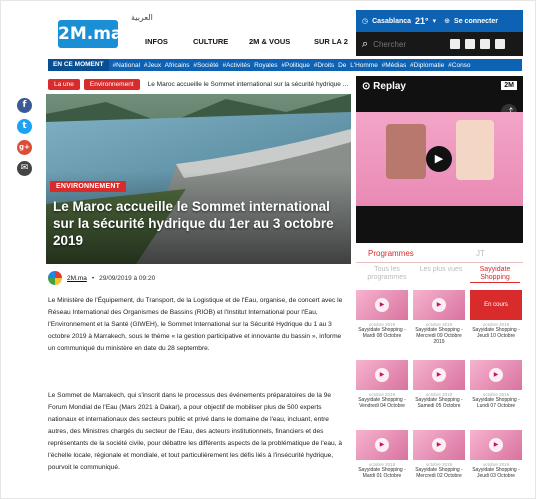  Describe the element at coordinates (389, 86) in the screenshot. I see `replay-title-text: Replay` at that location.